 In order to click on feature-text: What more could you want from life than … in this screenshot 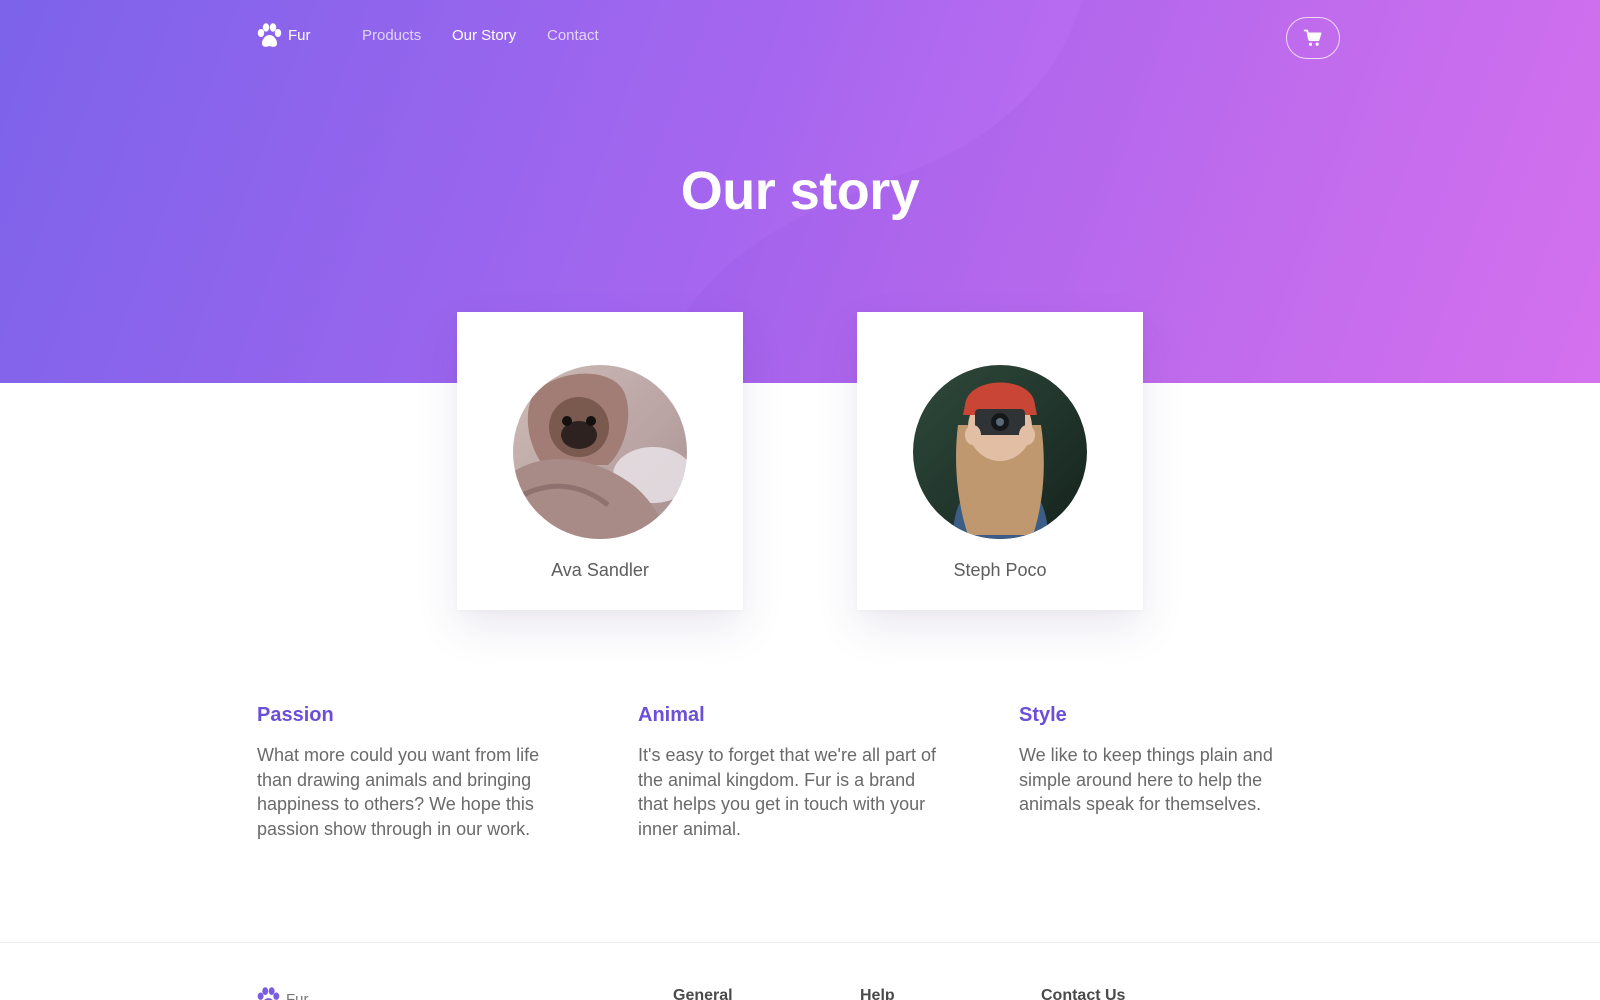, I will do `click(398, 792)`.